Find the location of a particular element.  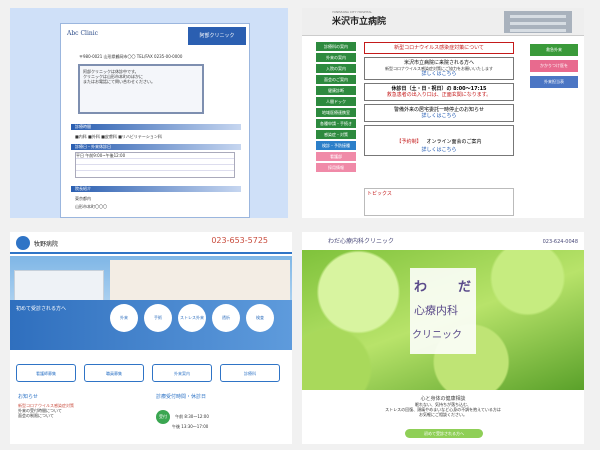

title-card: わ だ 心療内科 クリニック is located at coordinates (443, 311).